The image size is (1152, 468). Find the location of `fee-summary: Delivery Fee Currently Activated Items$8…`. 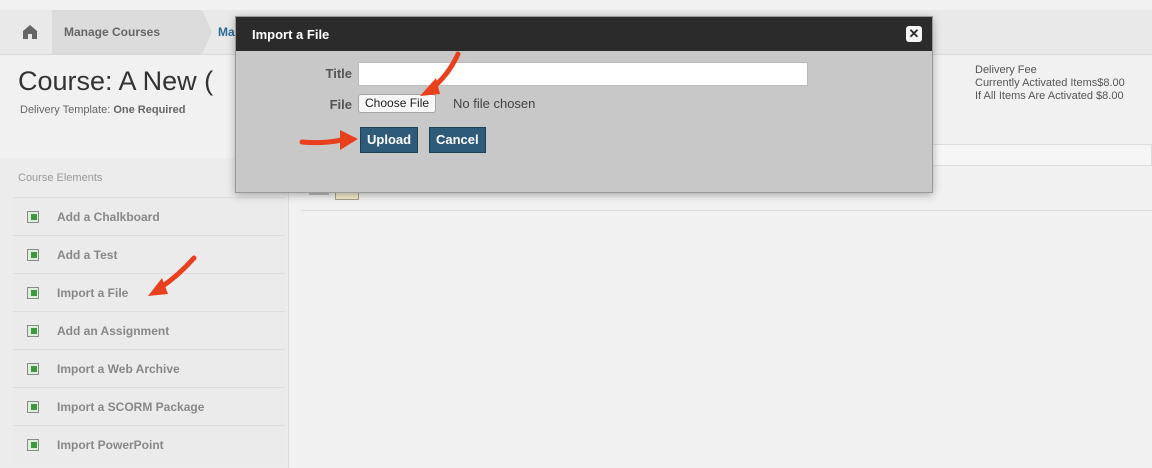

fee-summary: Delivery Fee Currently Activated Items$8… is located at coordinates (1050, 83).